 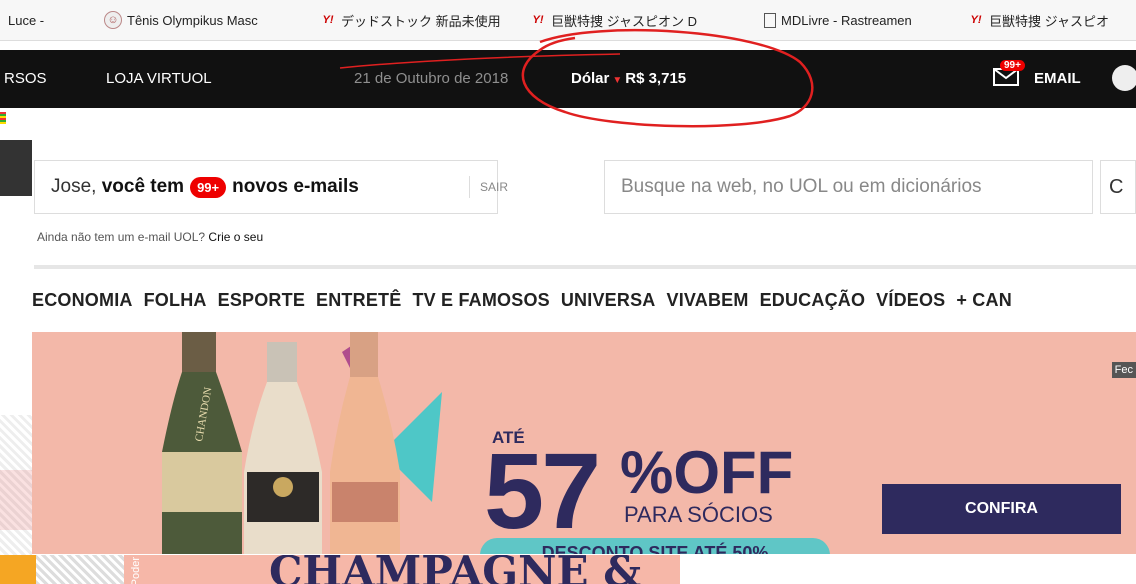 What do you see at coordinates (80, 569) in the screenshot?
I see `pattern-block` at bounding box center [80, 569].